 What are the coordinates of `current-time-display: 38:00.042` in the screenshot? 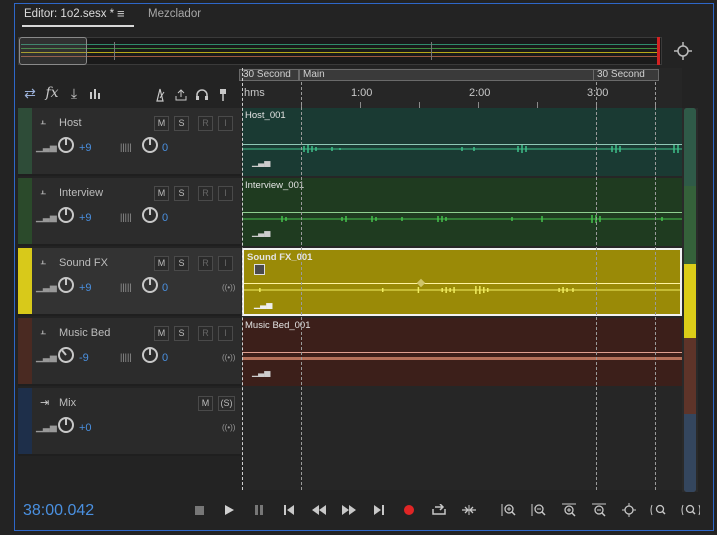 It's located at (58, 511).